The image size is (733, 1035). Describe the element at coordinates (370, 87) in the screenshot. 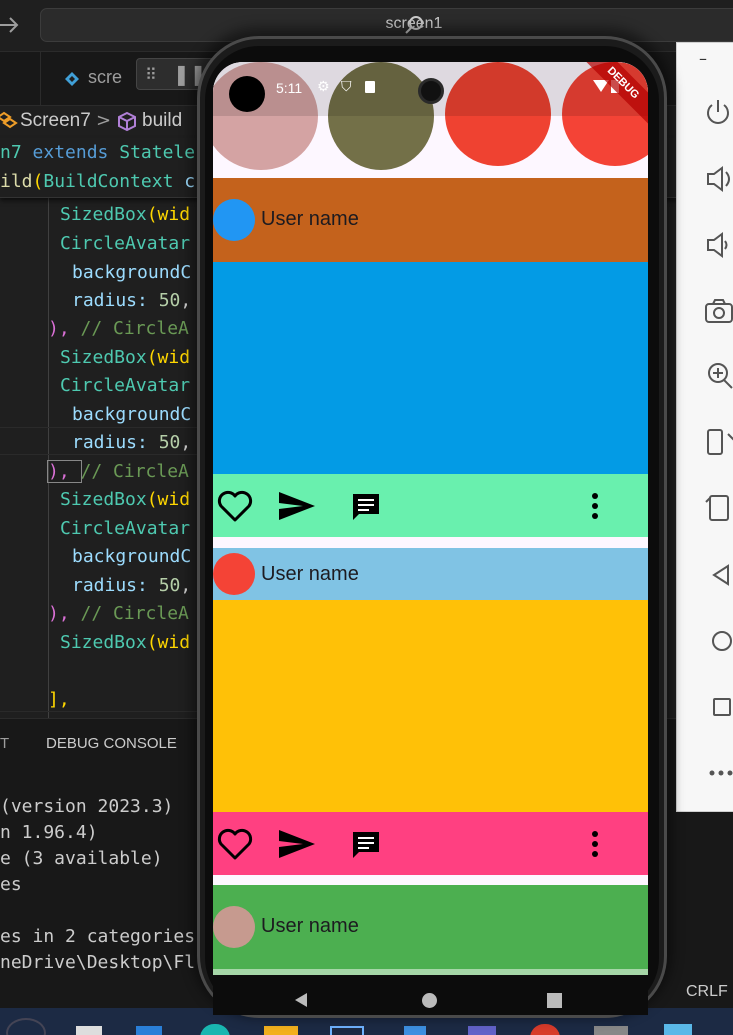

I see `sd-card-icon` at that location.